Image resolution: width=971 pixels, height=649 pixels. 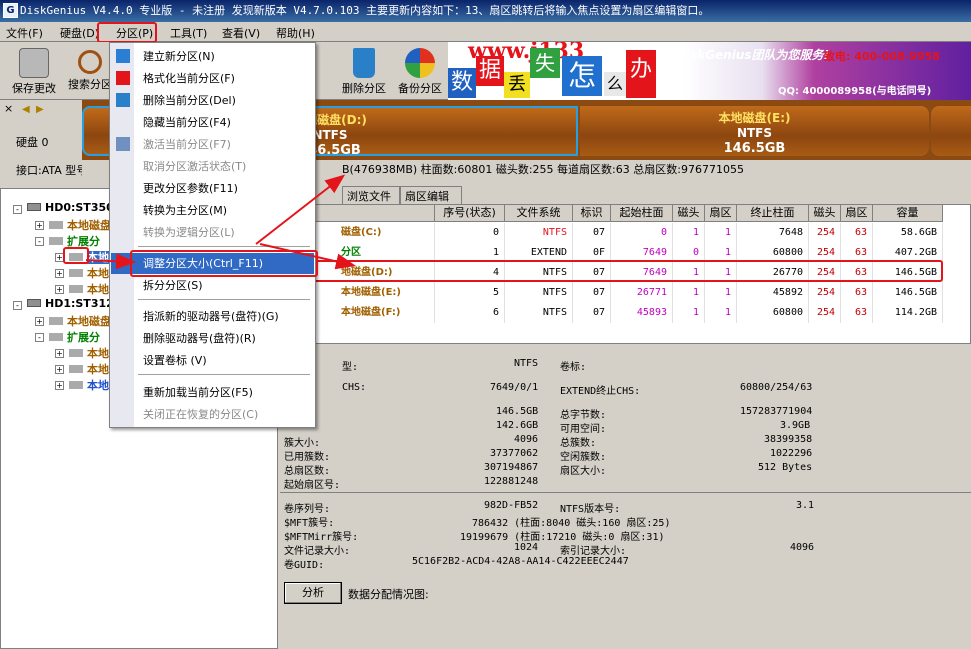 I want to click on menu-help: 帮助(H), so click(x=295, y=33).